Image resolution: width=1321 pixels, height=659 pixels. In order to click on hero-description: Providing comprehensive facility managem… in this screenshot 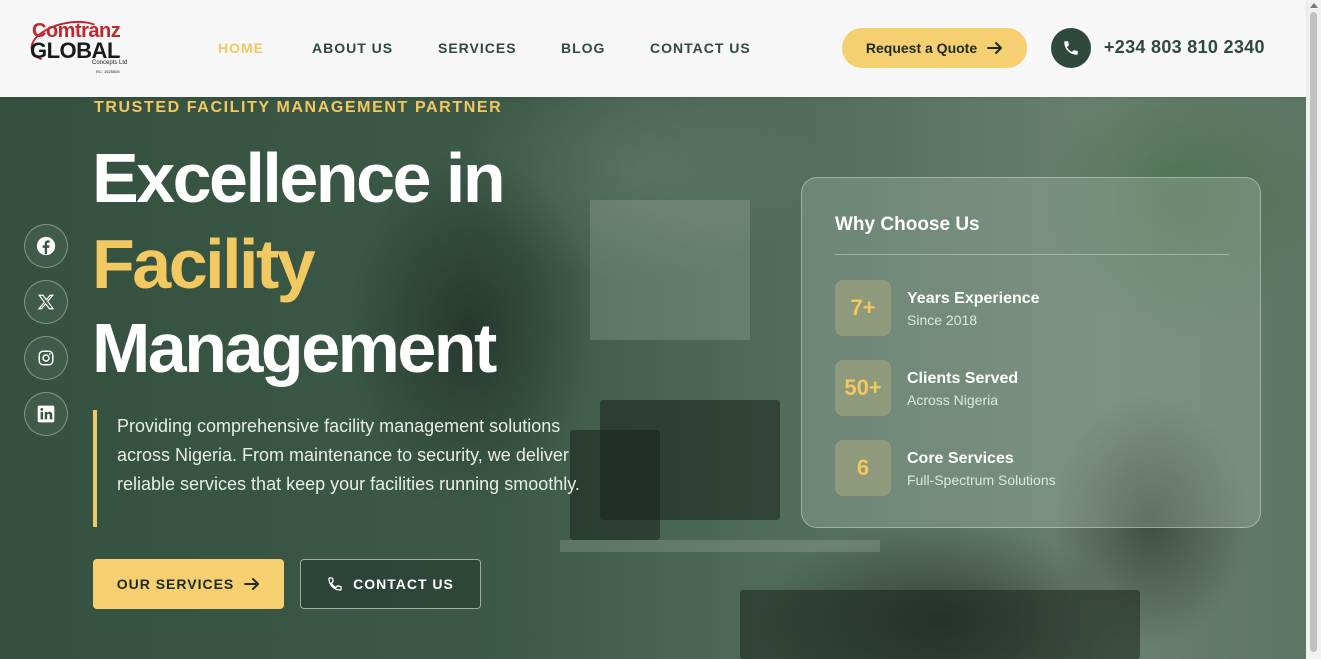, I will do `click(348, 455)`.